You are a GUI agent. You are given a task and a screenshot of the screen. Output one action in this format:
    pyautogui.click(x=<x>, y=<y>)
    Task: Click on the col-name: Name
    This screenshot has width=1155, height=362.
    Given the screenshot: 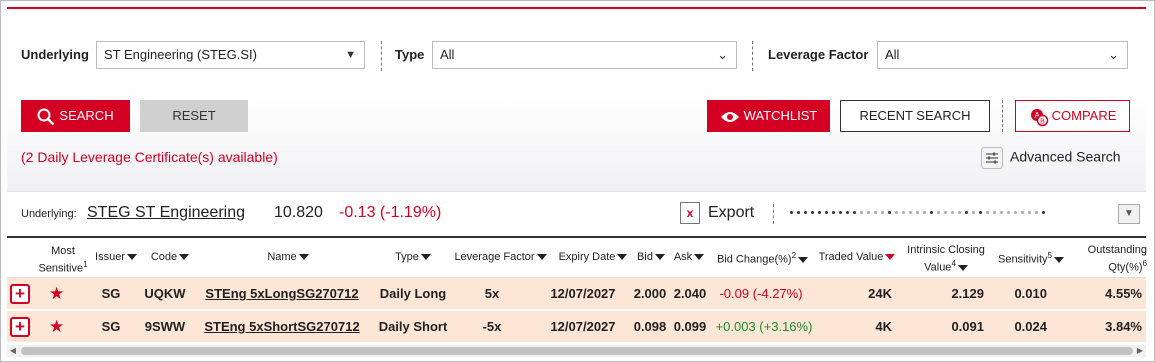 What is the action you would take?
    pyautogui.click(x=288, y=257)
    